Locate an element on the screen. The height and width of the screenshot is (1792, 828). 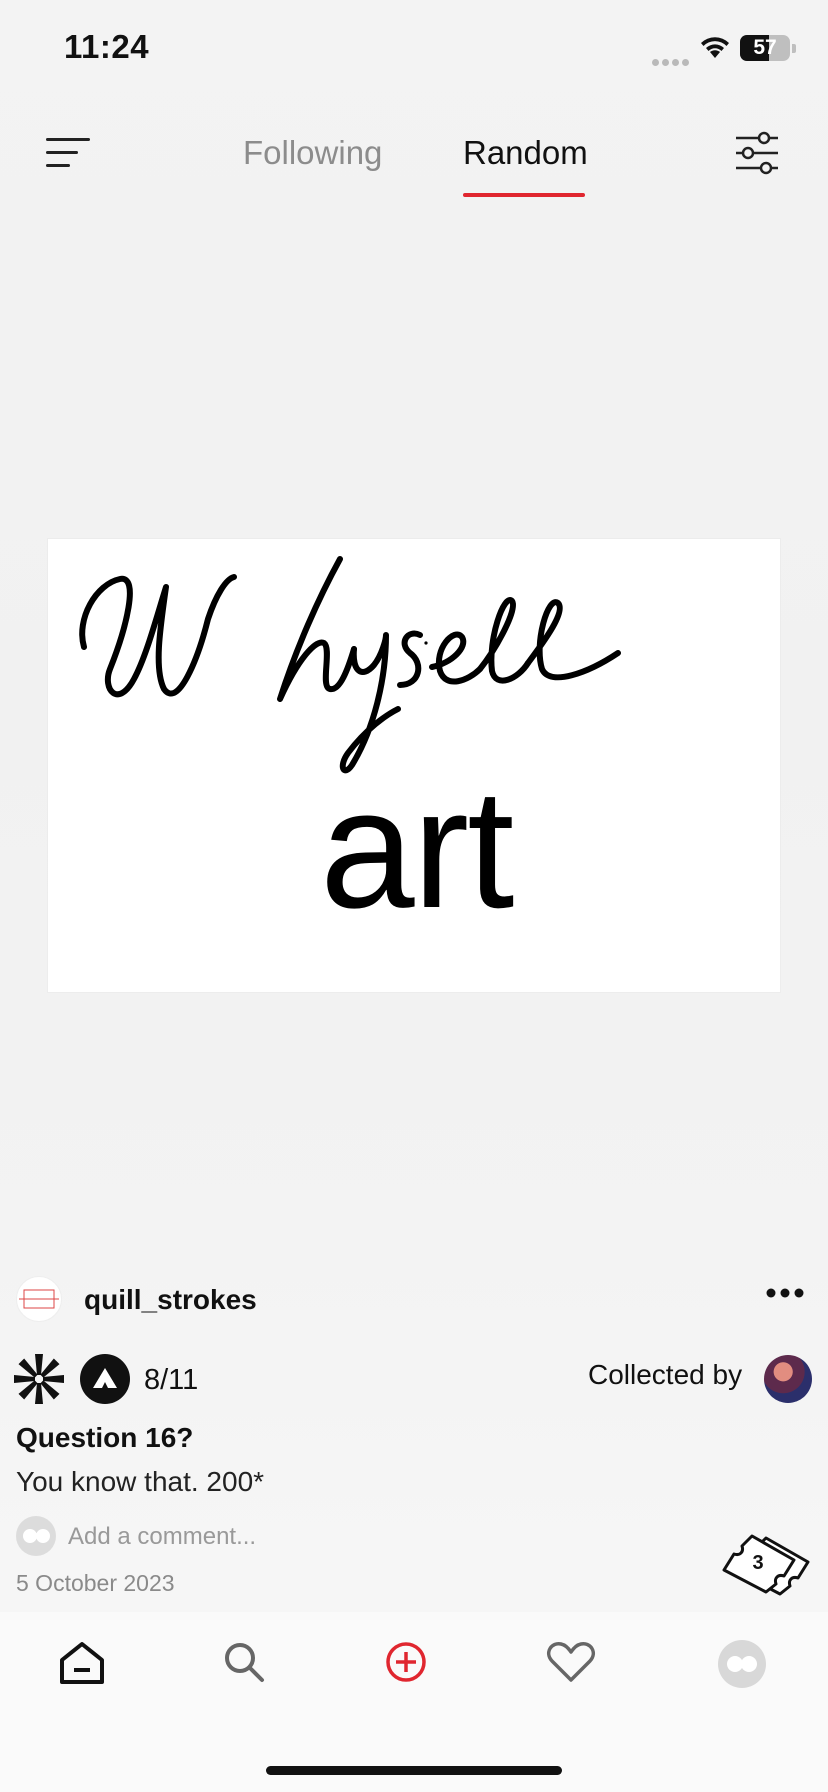
creator-username: quill_strokes is located at coordinates (170, 1300).